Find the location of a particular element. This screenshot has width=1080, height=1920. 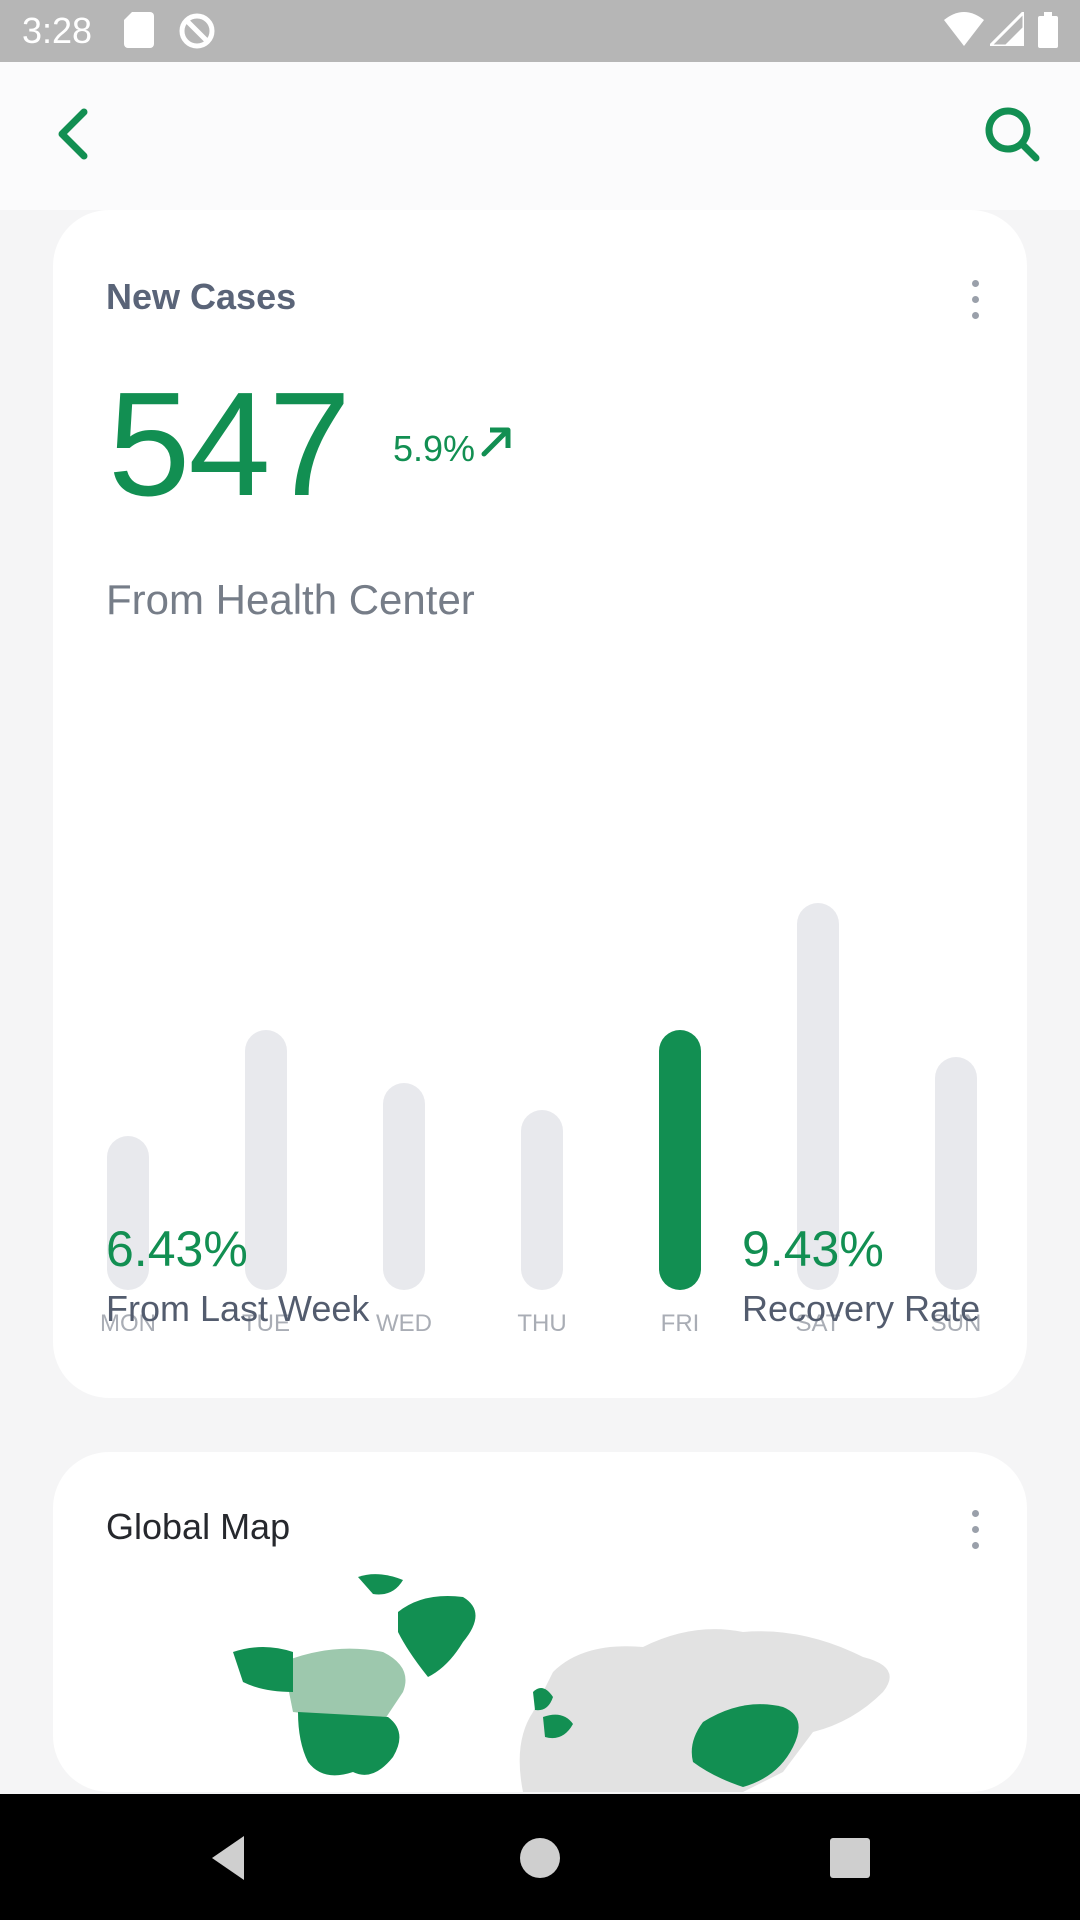

bar-tue is located at coordinates (266, 1160).